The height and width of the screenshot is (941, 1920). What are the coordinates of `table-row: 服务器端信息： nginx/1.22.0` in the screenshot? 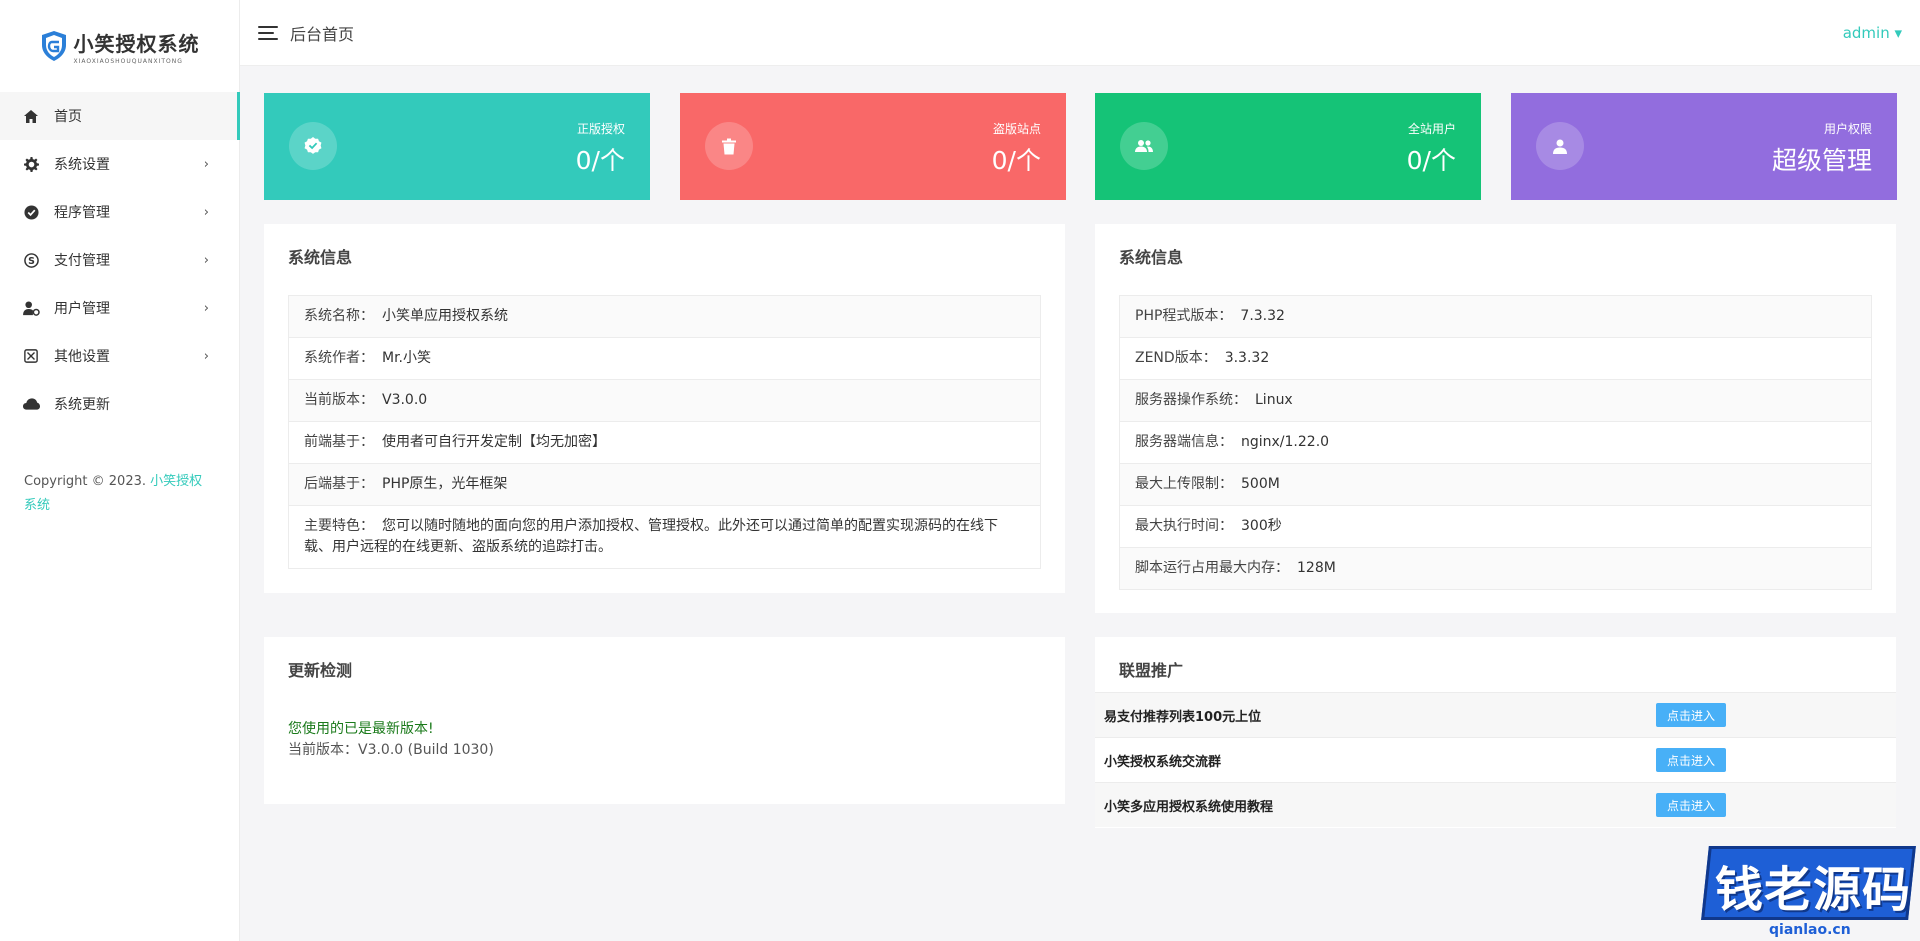 It's located at (1495, 443).